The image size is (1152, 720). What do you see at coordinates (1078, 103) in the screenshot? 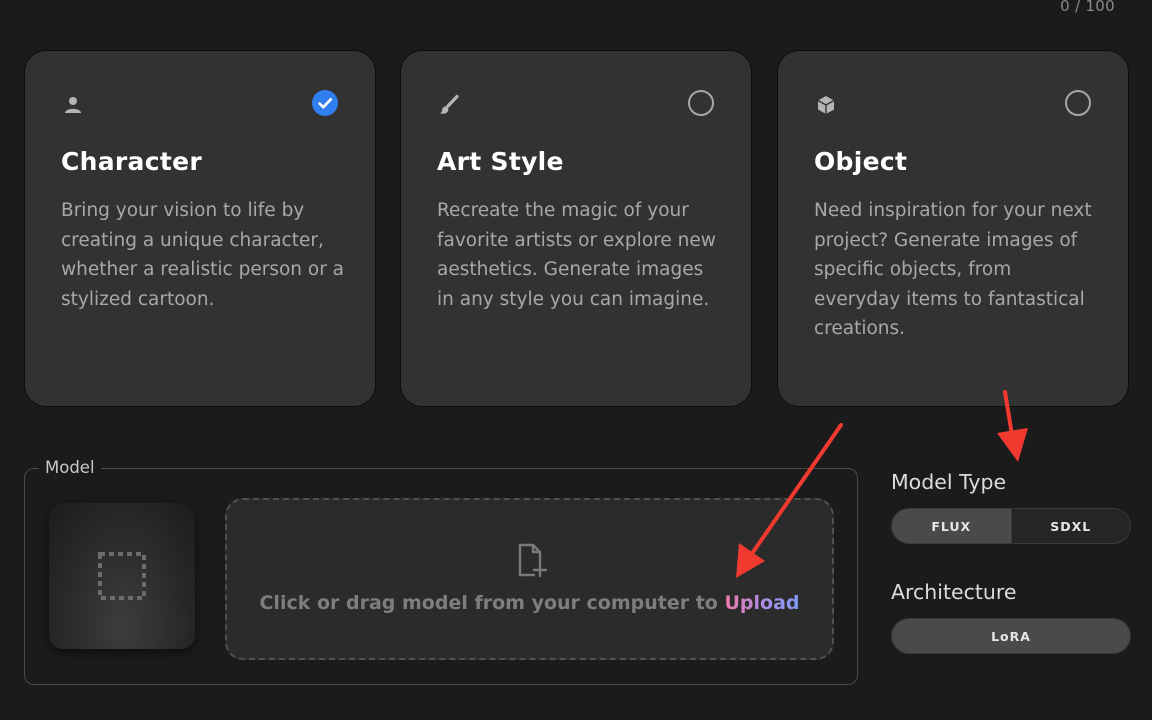
I see `card-object-radio` at bounding box center [1078, 103].